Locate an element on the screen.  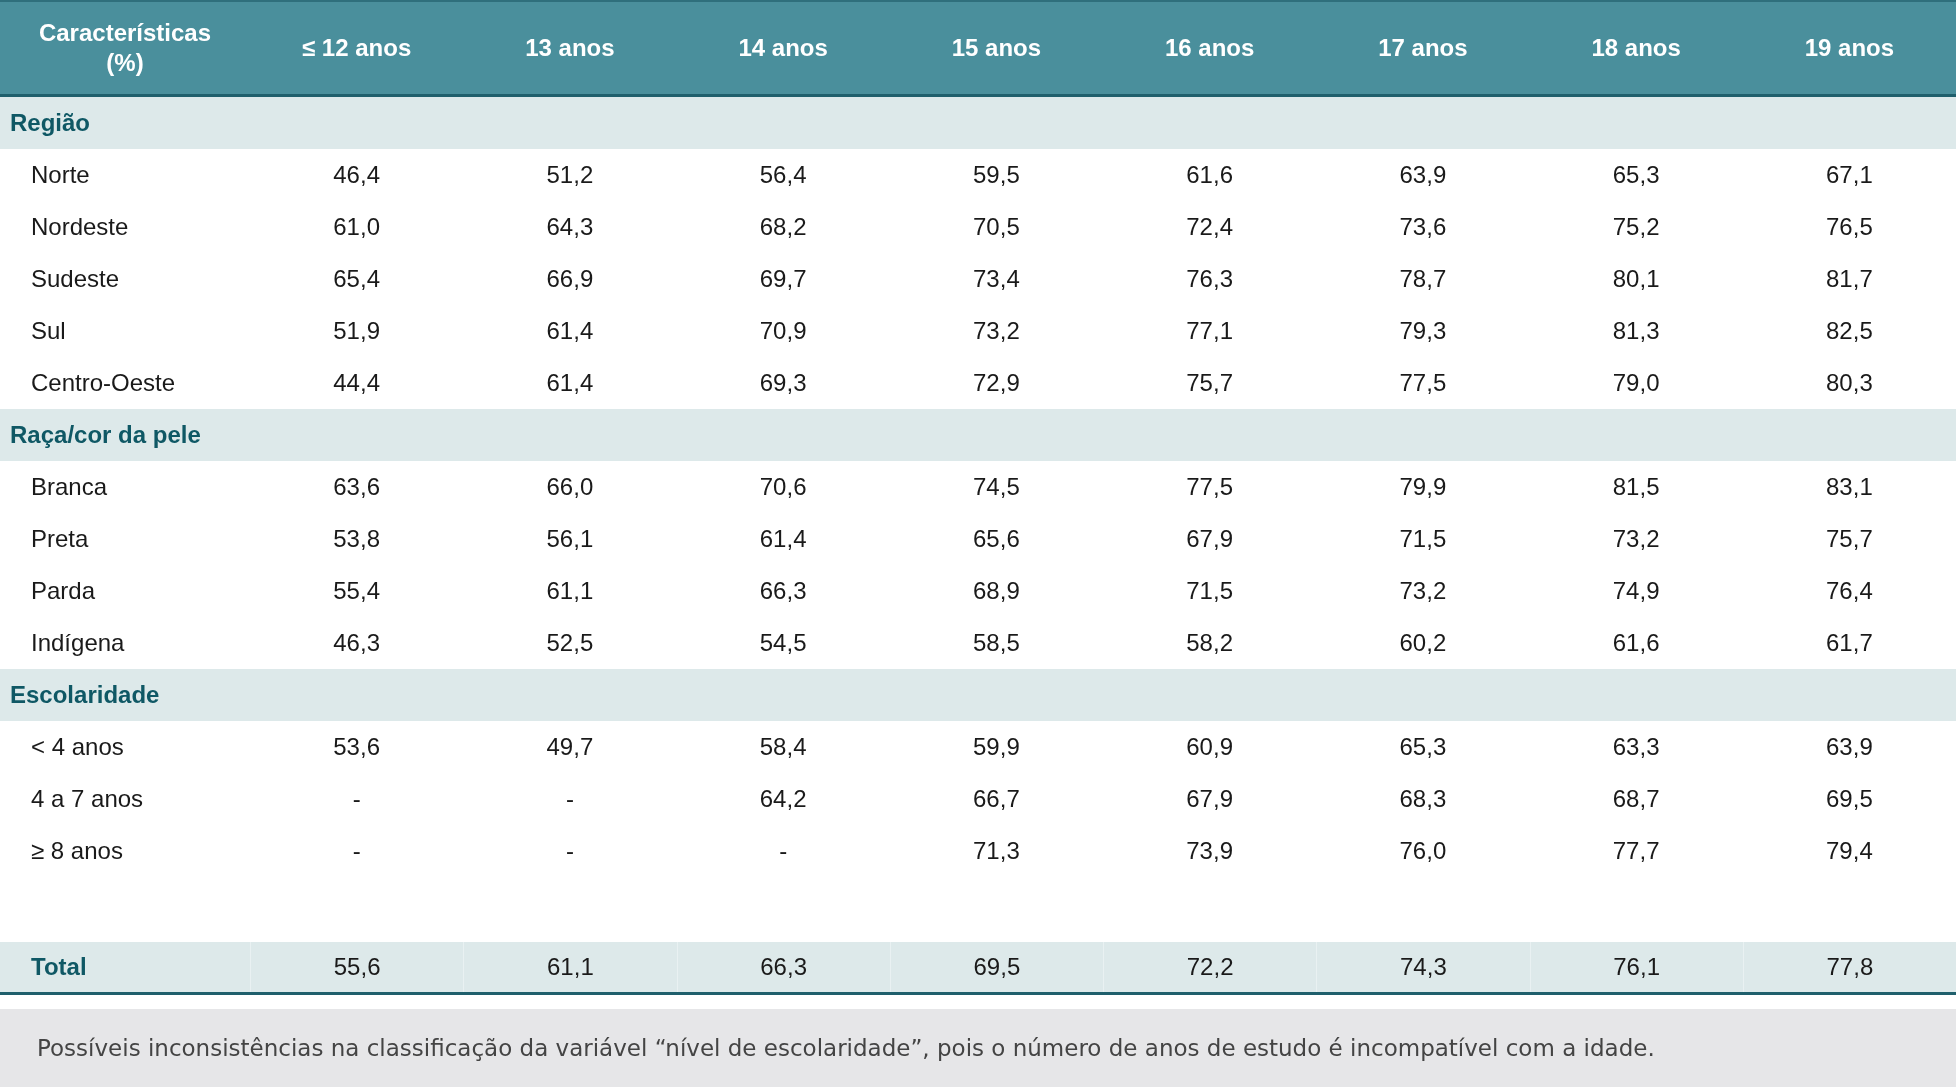
table-cell: 46,3 is located at coordinates (356, 643).